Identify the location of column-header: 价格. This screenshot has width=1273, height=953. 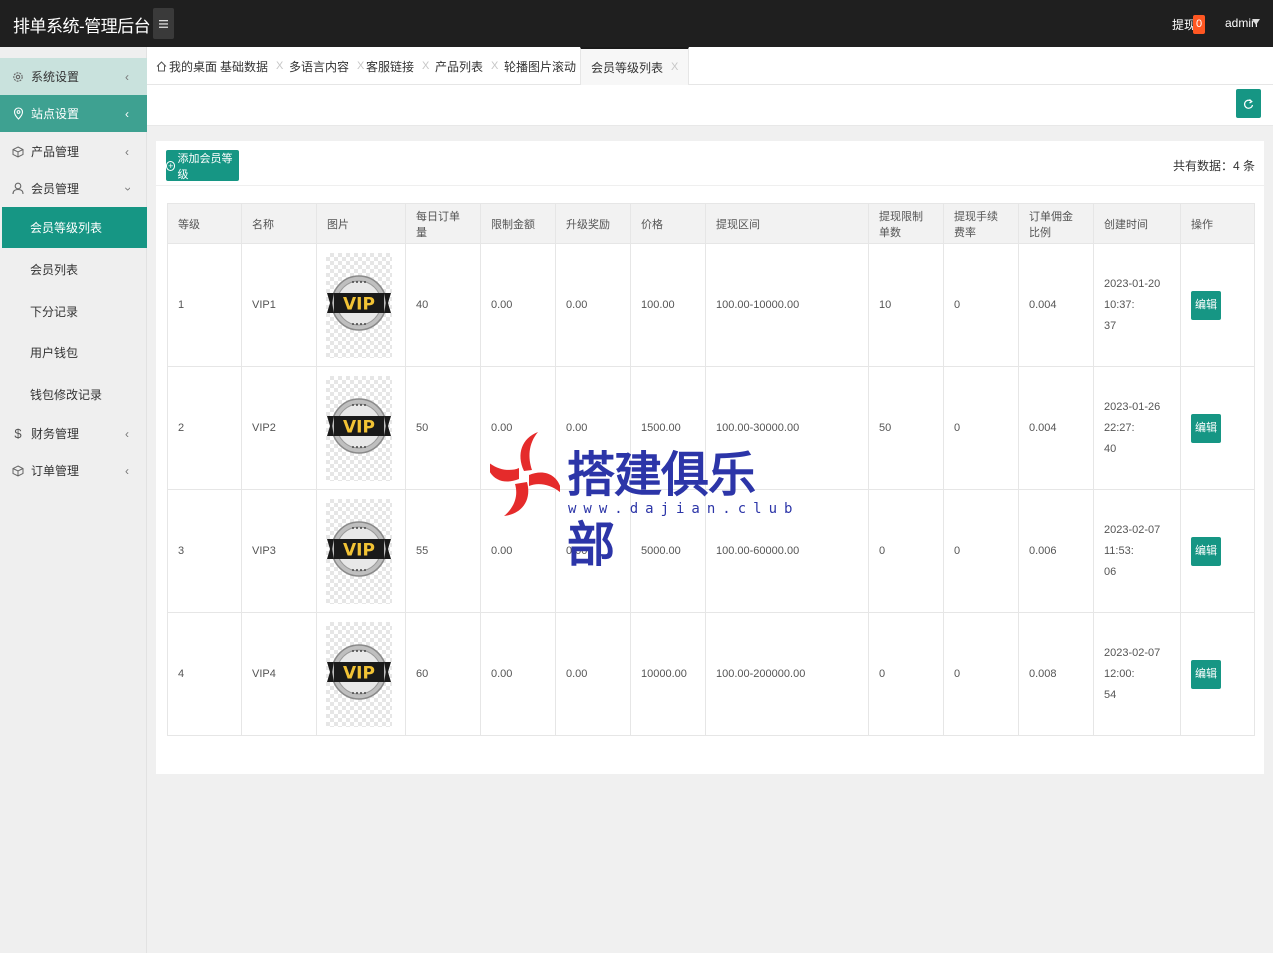
(668, 223).